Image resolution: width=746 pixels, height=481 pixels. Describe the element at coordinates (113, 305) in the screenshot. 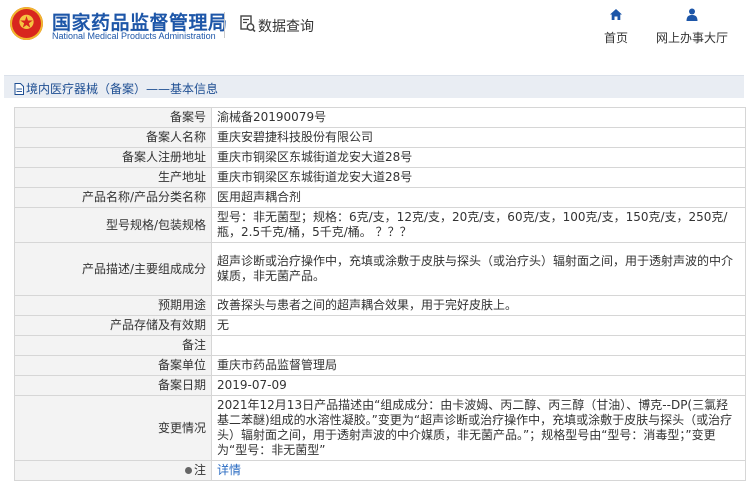

I see `field-key: 预期用途` at that location.